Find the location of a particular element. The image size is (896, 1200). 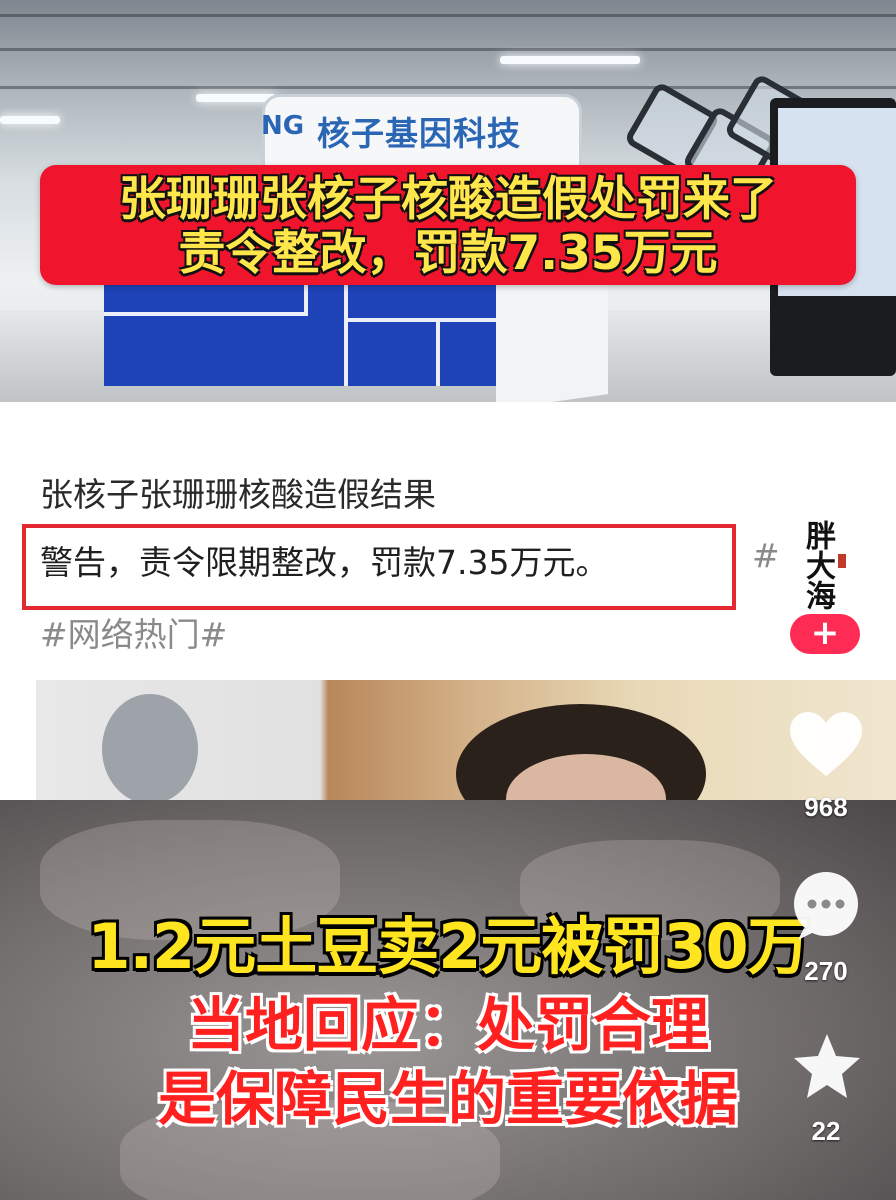

heart-icon is located at coordinates (826, 745).